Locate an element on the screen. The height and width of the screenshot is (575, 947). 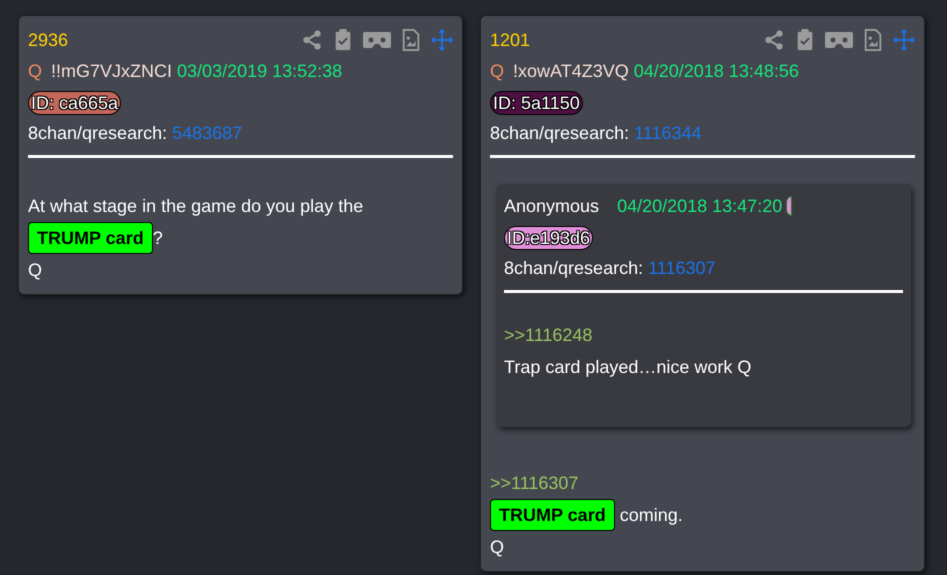
post-number: 2936 is located at coordinates (48, 40).